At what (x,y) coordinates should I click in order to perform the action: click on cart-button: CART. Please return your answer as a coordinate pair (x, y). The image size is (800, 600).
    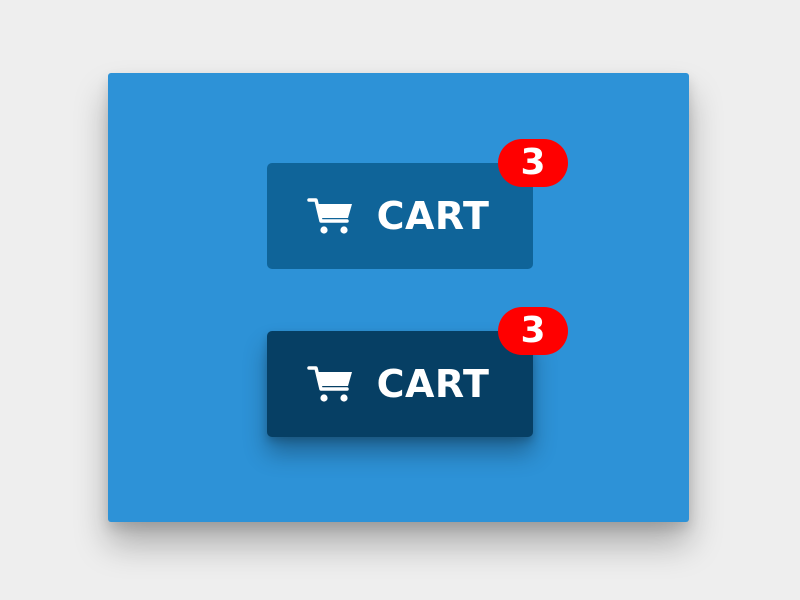
    Looking at the image, I should click on (400, 216).